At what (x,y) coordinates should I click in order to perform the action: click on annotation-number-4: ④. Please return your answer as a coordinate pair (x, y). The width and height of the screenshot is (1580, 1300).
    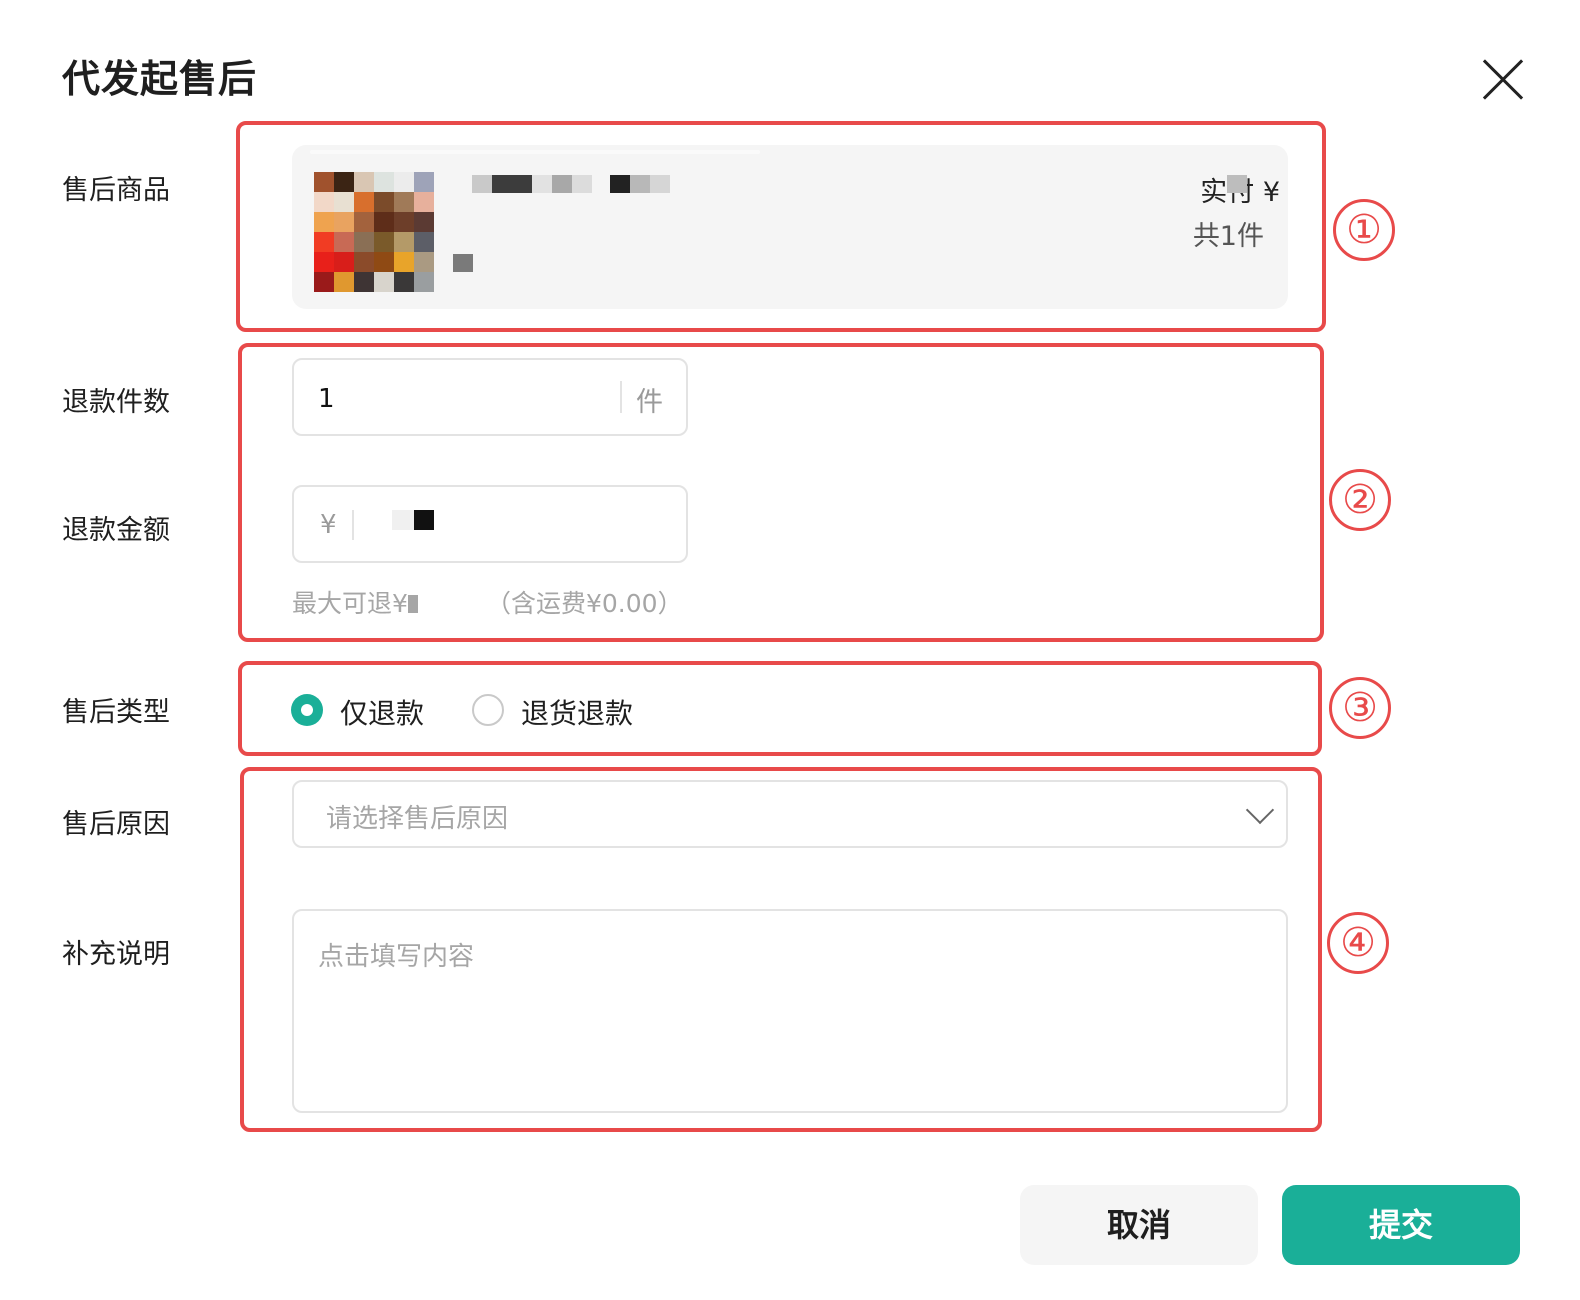
    Looking at the image, I should click on (1358, 943).